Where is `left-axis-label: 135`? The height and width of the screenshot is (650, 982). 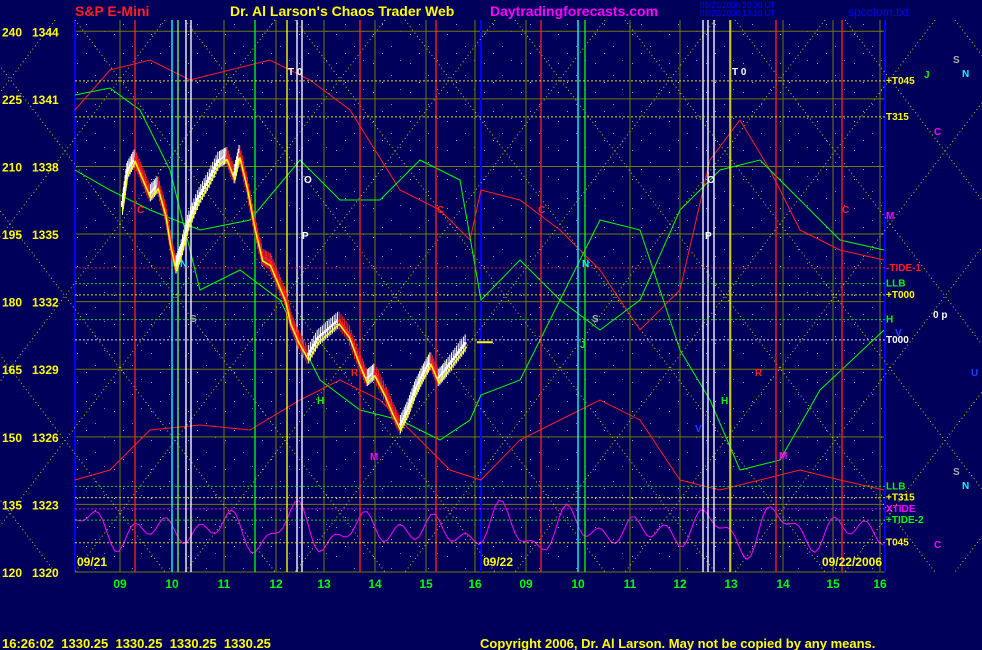
left-axis-label: 135 is located at coordinates (12, 505).